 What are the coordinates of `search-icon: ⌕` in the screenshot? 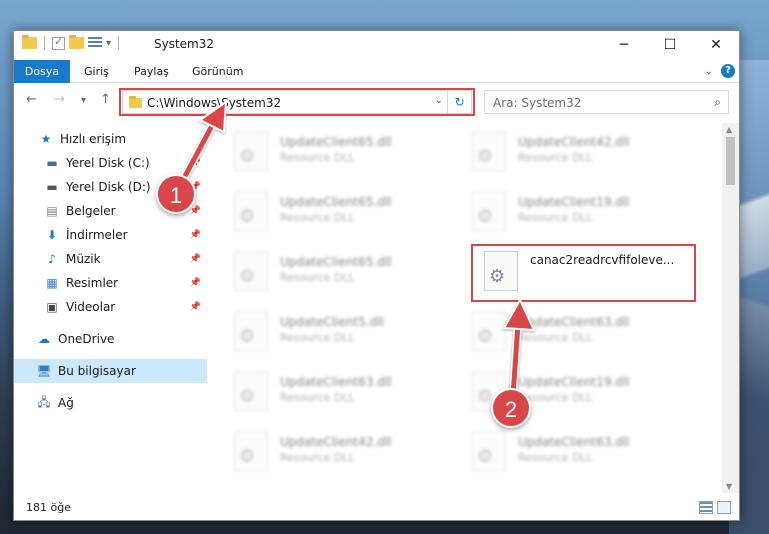 It's located at (717, 102).